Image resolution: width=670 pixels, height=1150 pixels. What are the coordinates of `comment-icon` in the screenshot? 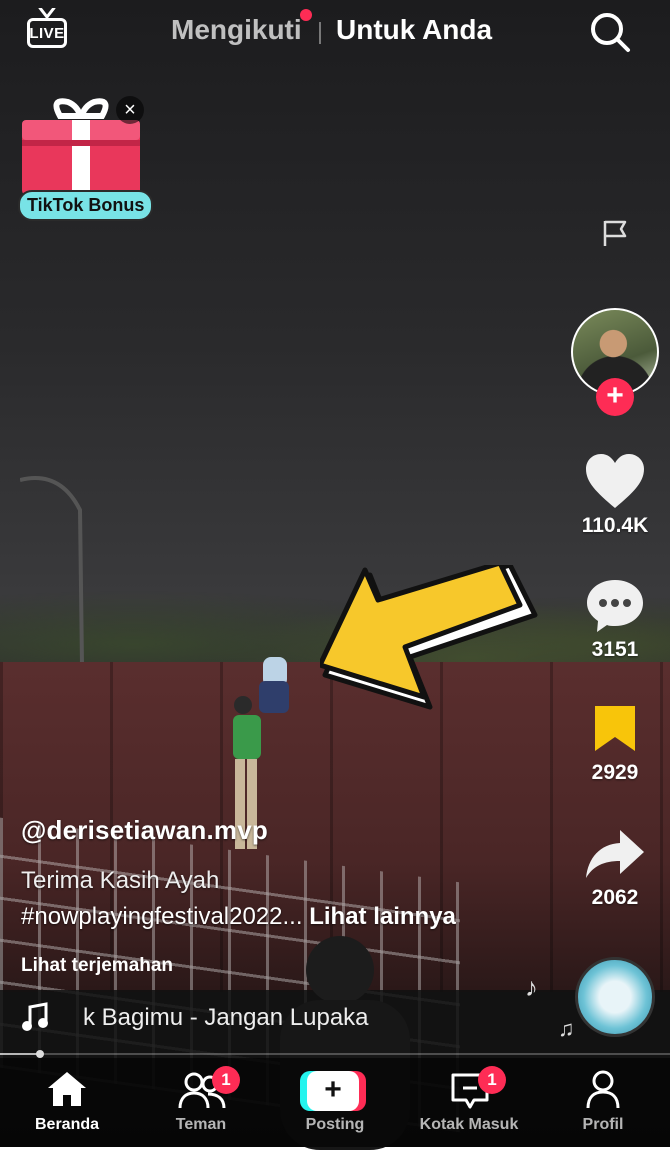 It's located at (615, 606).